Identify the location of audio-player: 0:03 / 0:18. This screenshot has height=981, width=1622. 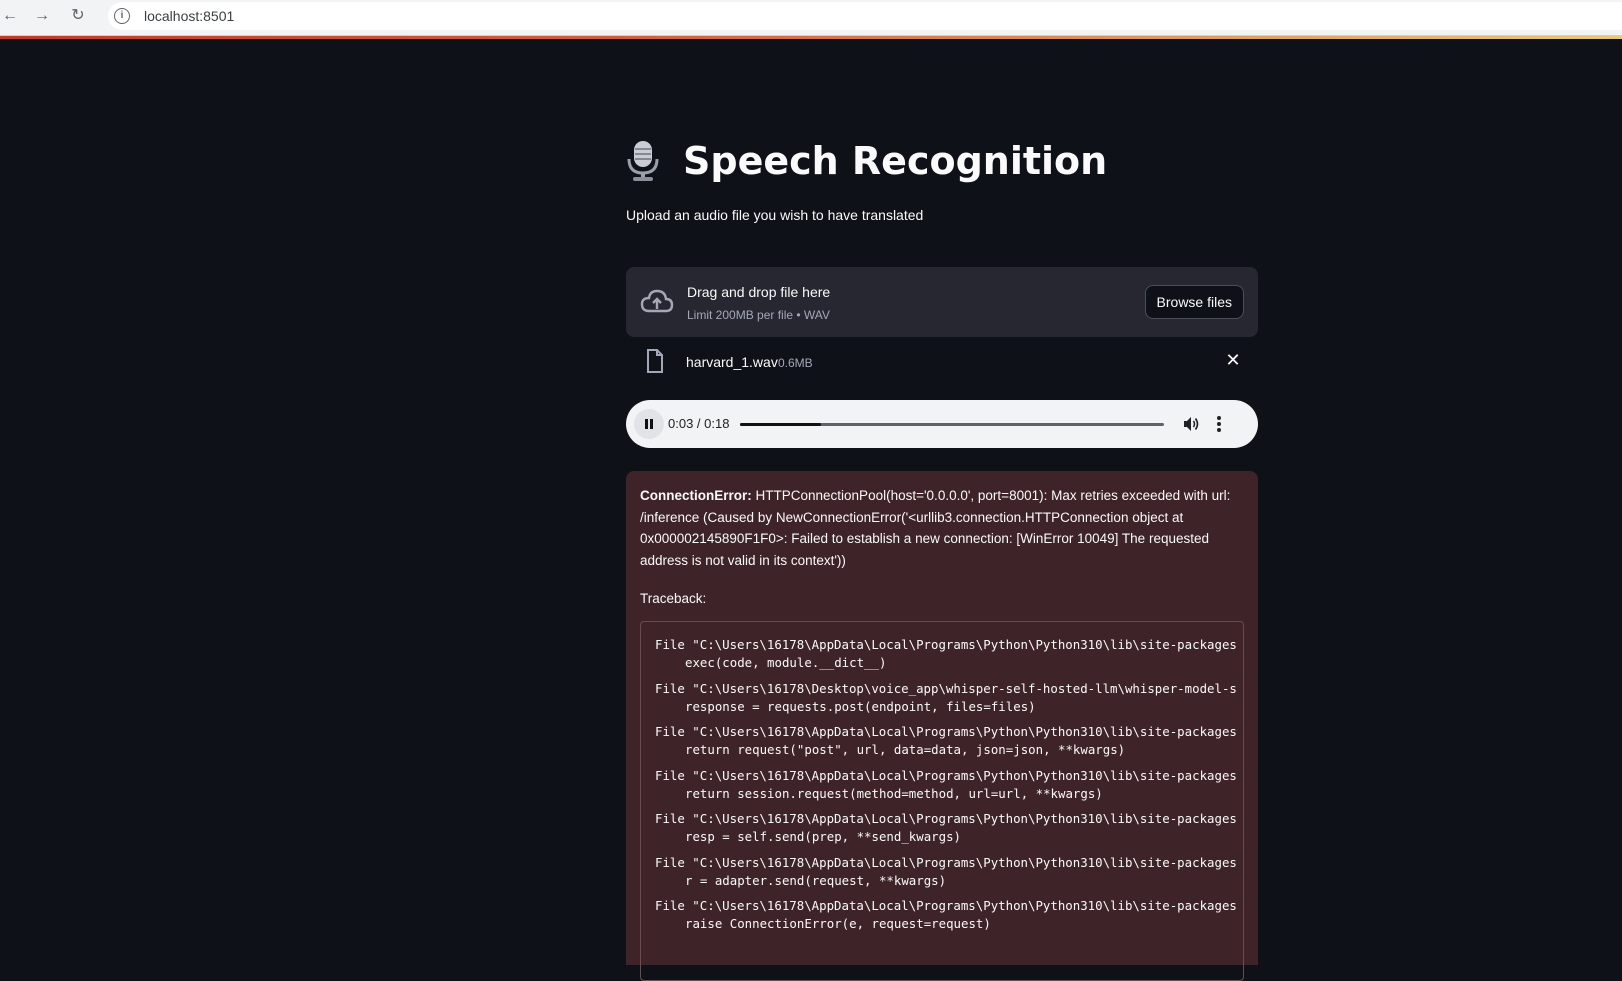
(942, 424).